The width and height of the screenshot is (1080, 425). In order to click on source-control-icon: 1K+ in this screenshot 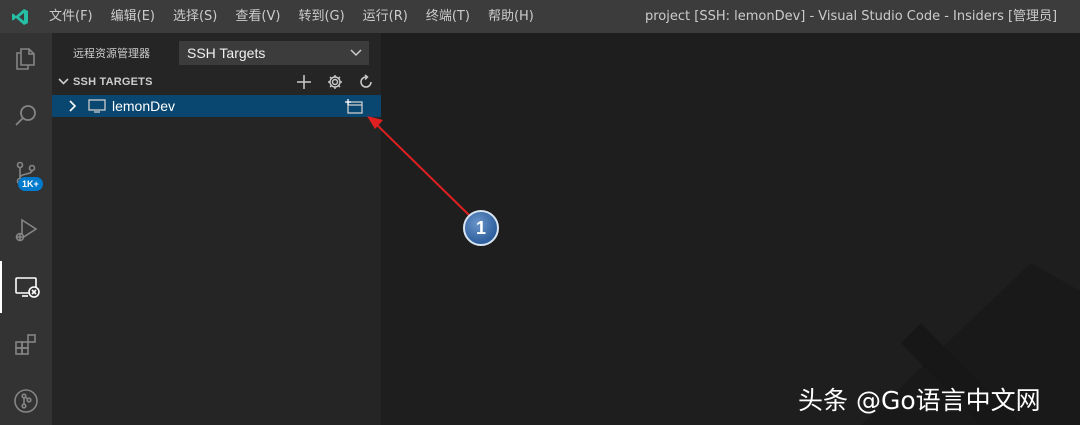, I will do `click(26, 173)`.